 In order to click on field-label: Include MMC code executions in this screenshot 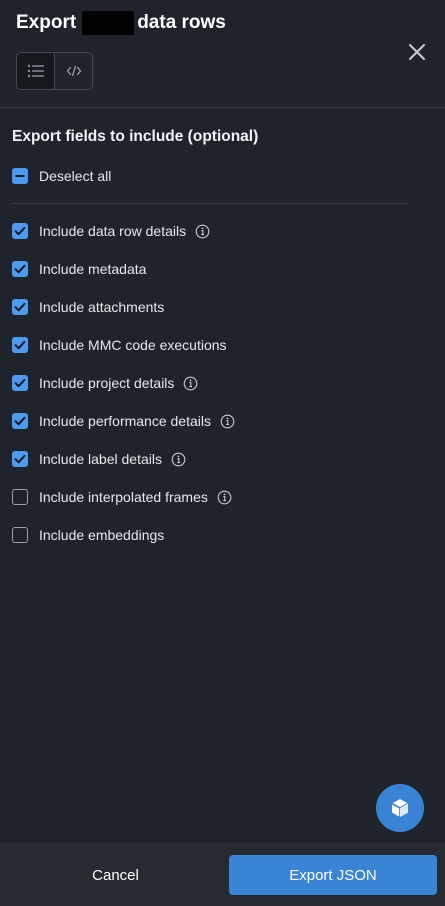, I will do `click(133, 345)`.